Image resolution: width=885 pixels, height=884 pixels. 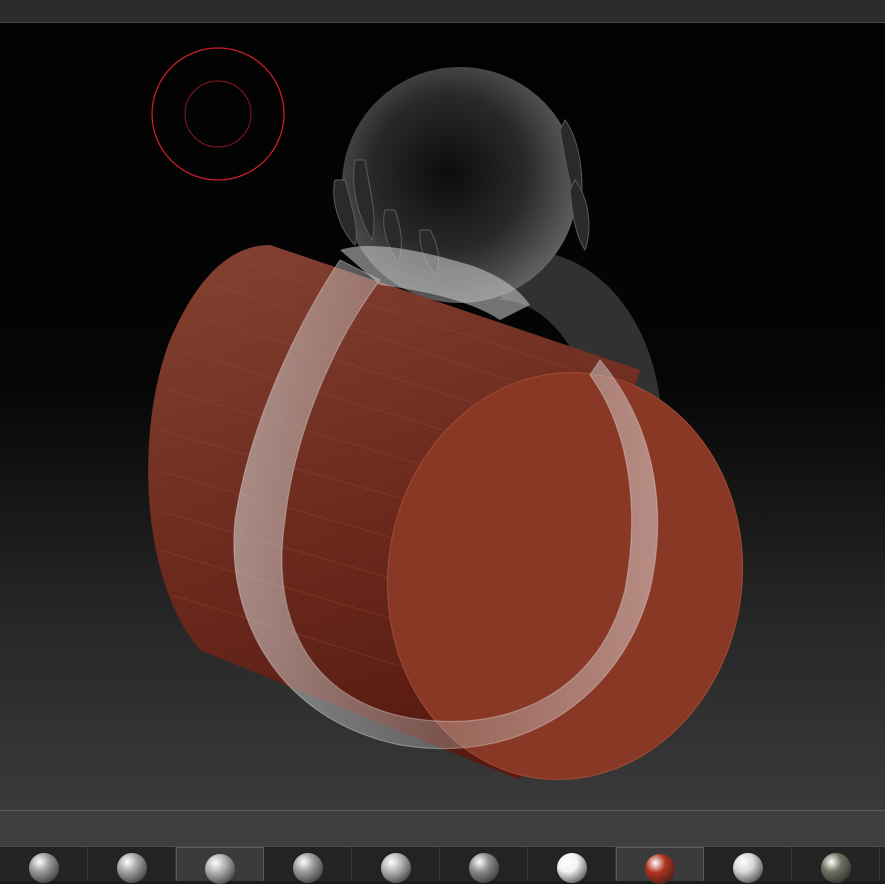 What do you see at coordinates (747, 868) in the screenshot?
I see `matcap-chrome-icon` at bounding box center [747, 868].